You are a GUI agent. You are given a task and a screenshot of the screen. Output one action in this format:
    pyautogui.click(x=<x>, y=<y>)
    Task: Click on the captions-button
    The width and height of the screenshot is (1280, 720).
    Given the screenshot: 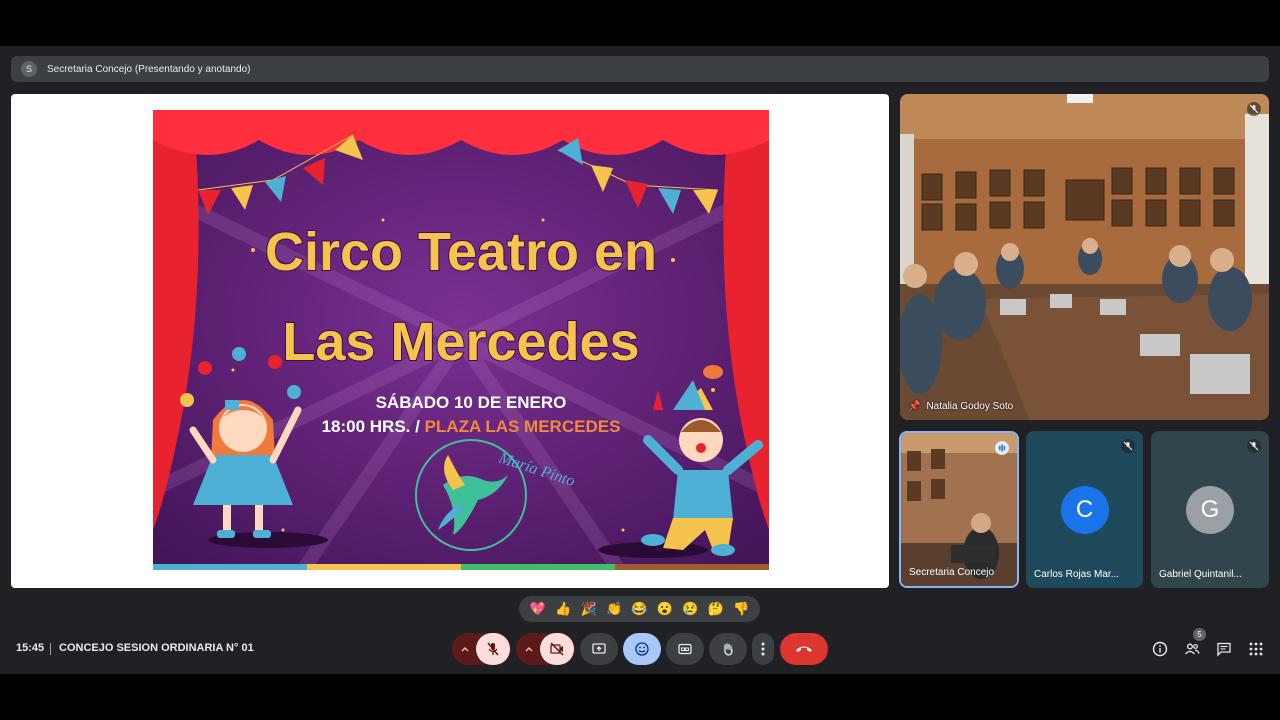 What is the action you would take?
    pyautogui.click(x=685, y=649)
    